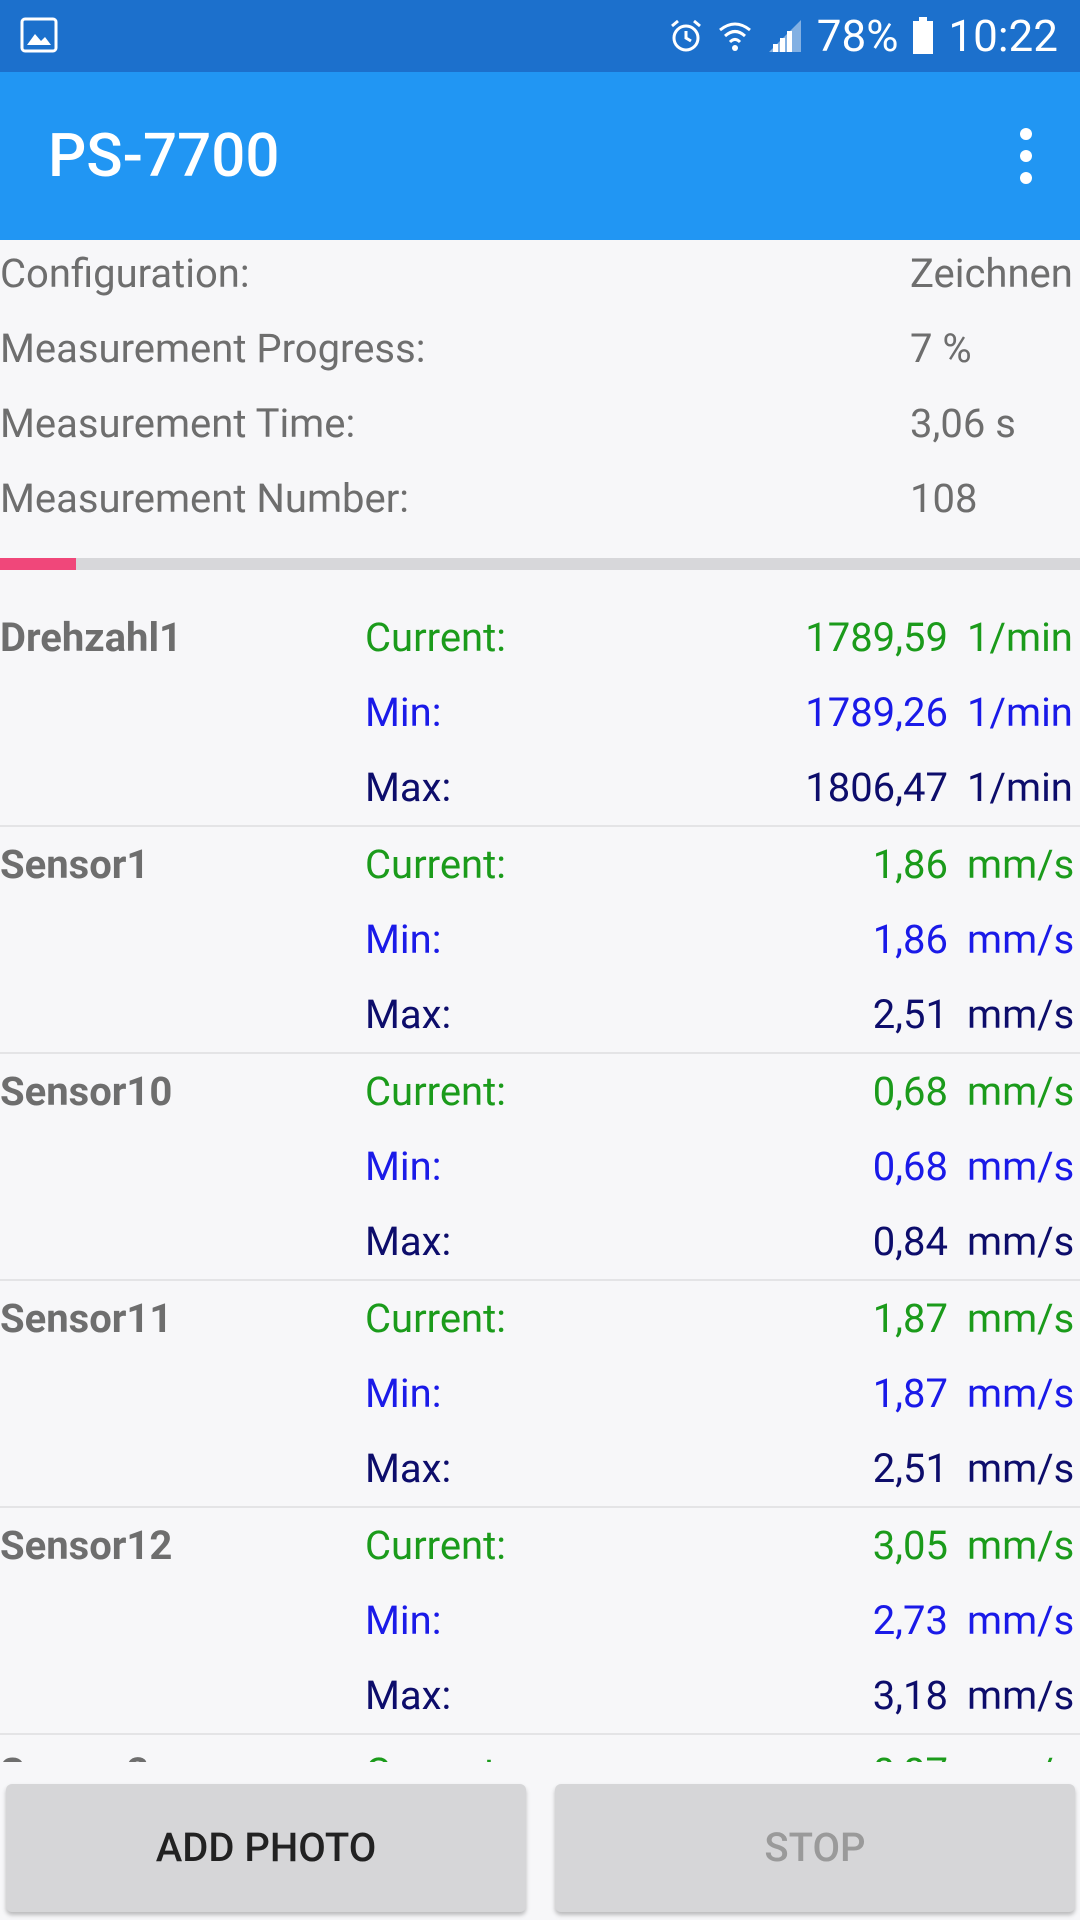  Describe the element at coordinates (540, 564) in the screenshot. I see `measurement-progress-bar` at that location.